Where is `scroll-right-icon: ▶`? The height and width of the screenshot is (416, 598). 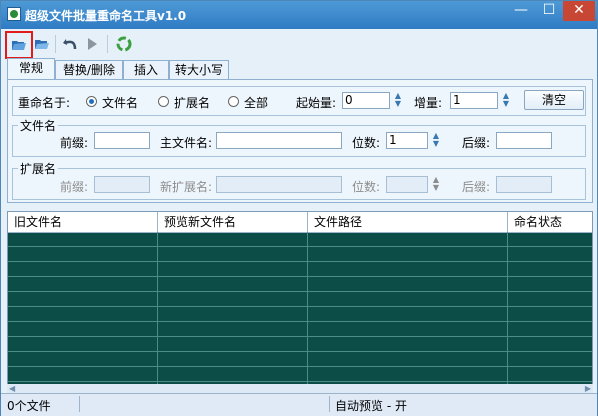
scroll-right-icon: ▶ is located at coordinates (588, 388).